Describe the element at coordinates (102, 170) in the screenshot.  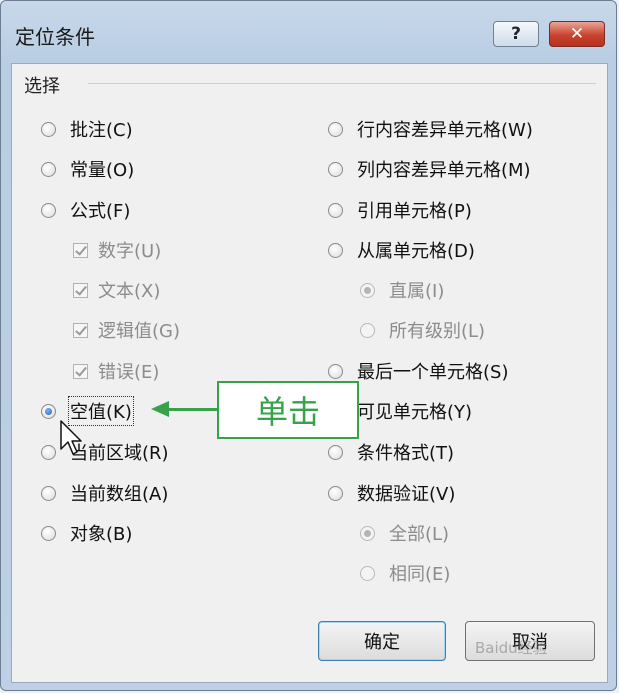
I see `option-label: 常量(O)` at that location.